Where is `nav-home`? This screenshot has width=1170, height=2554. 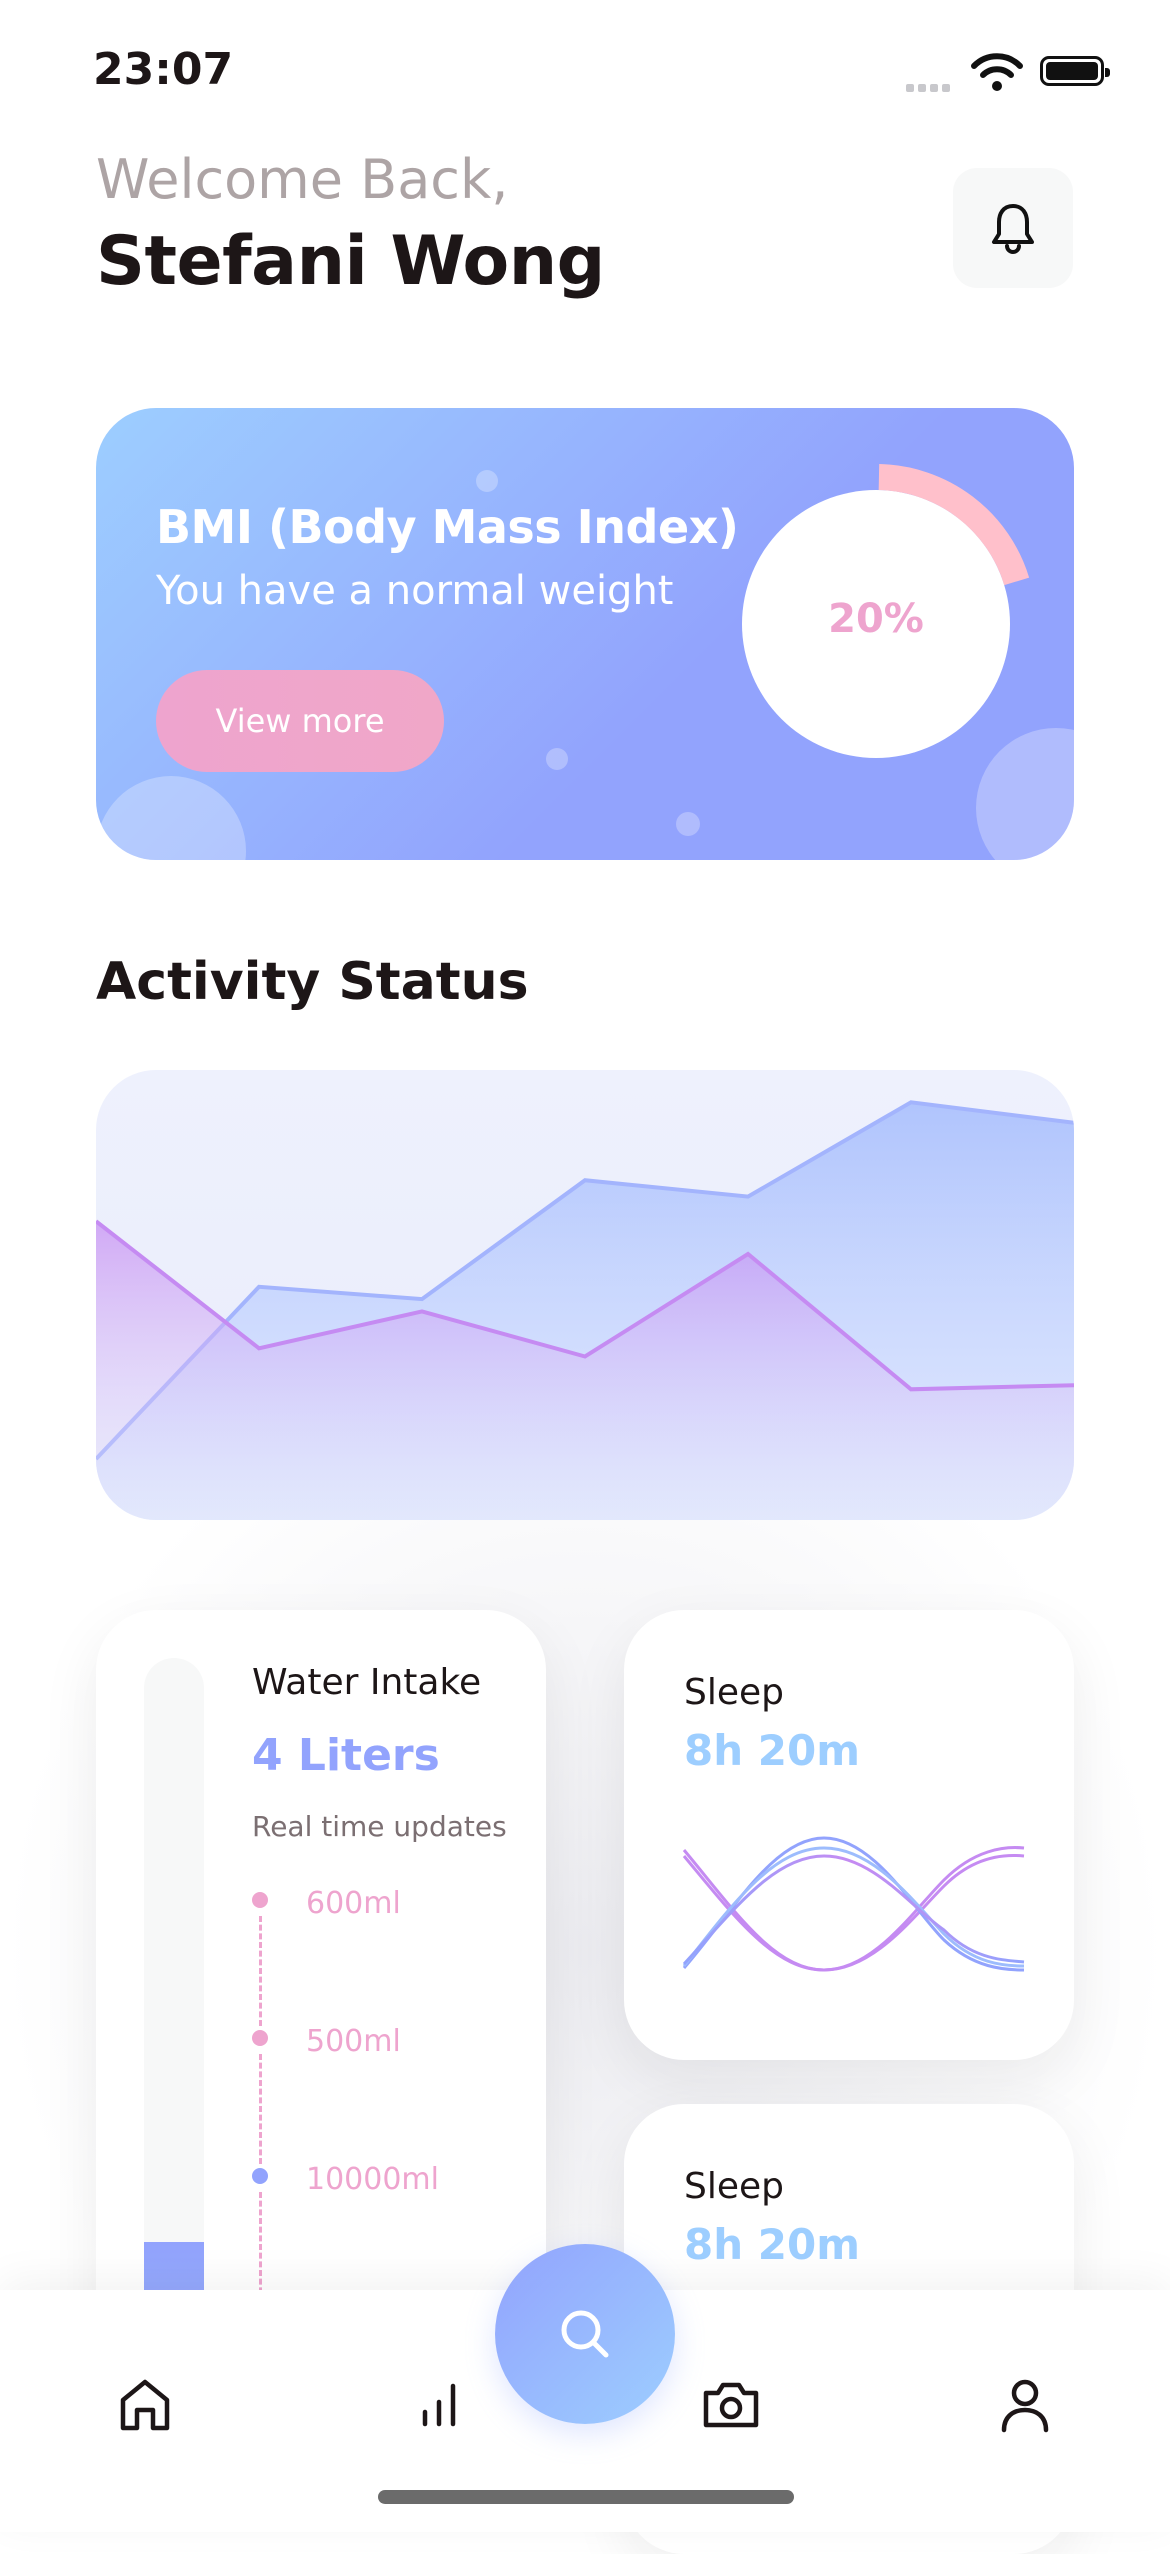 nav-home is located at coordinates (145, 2405).